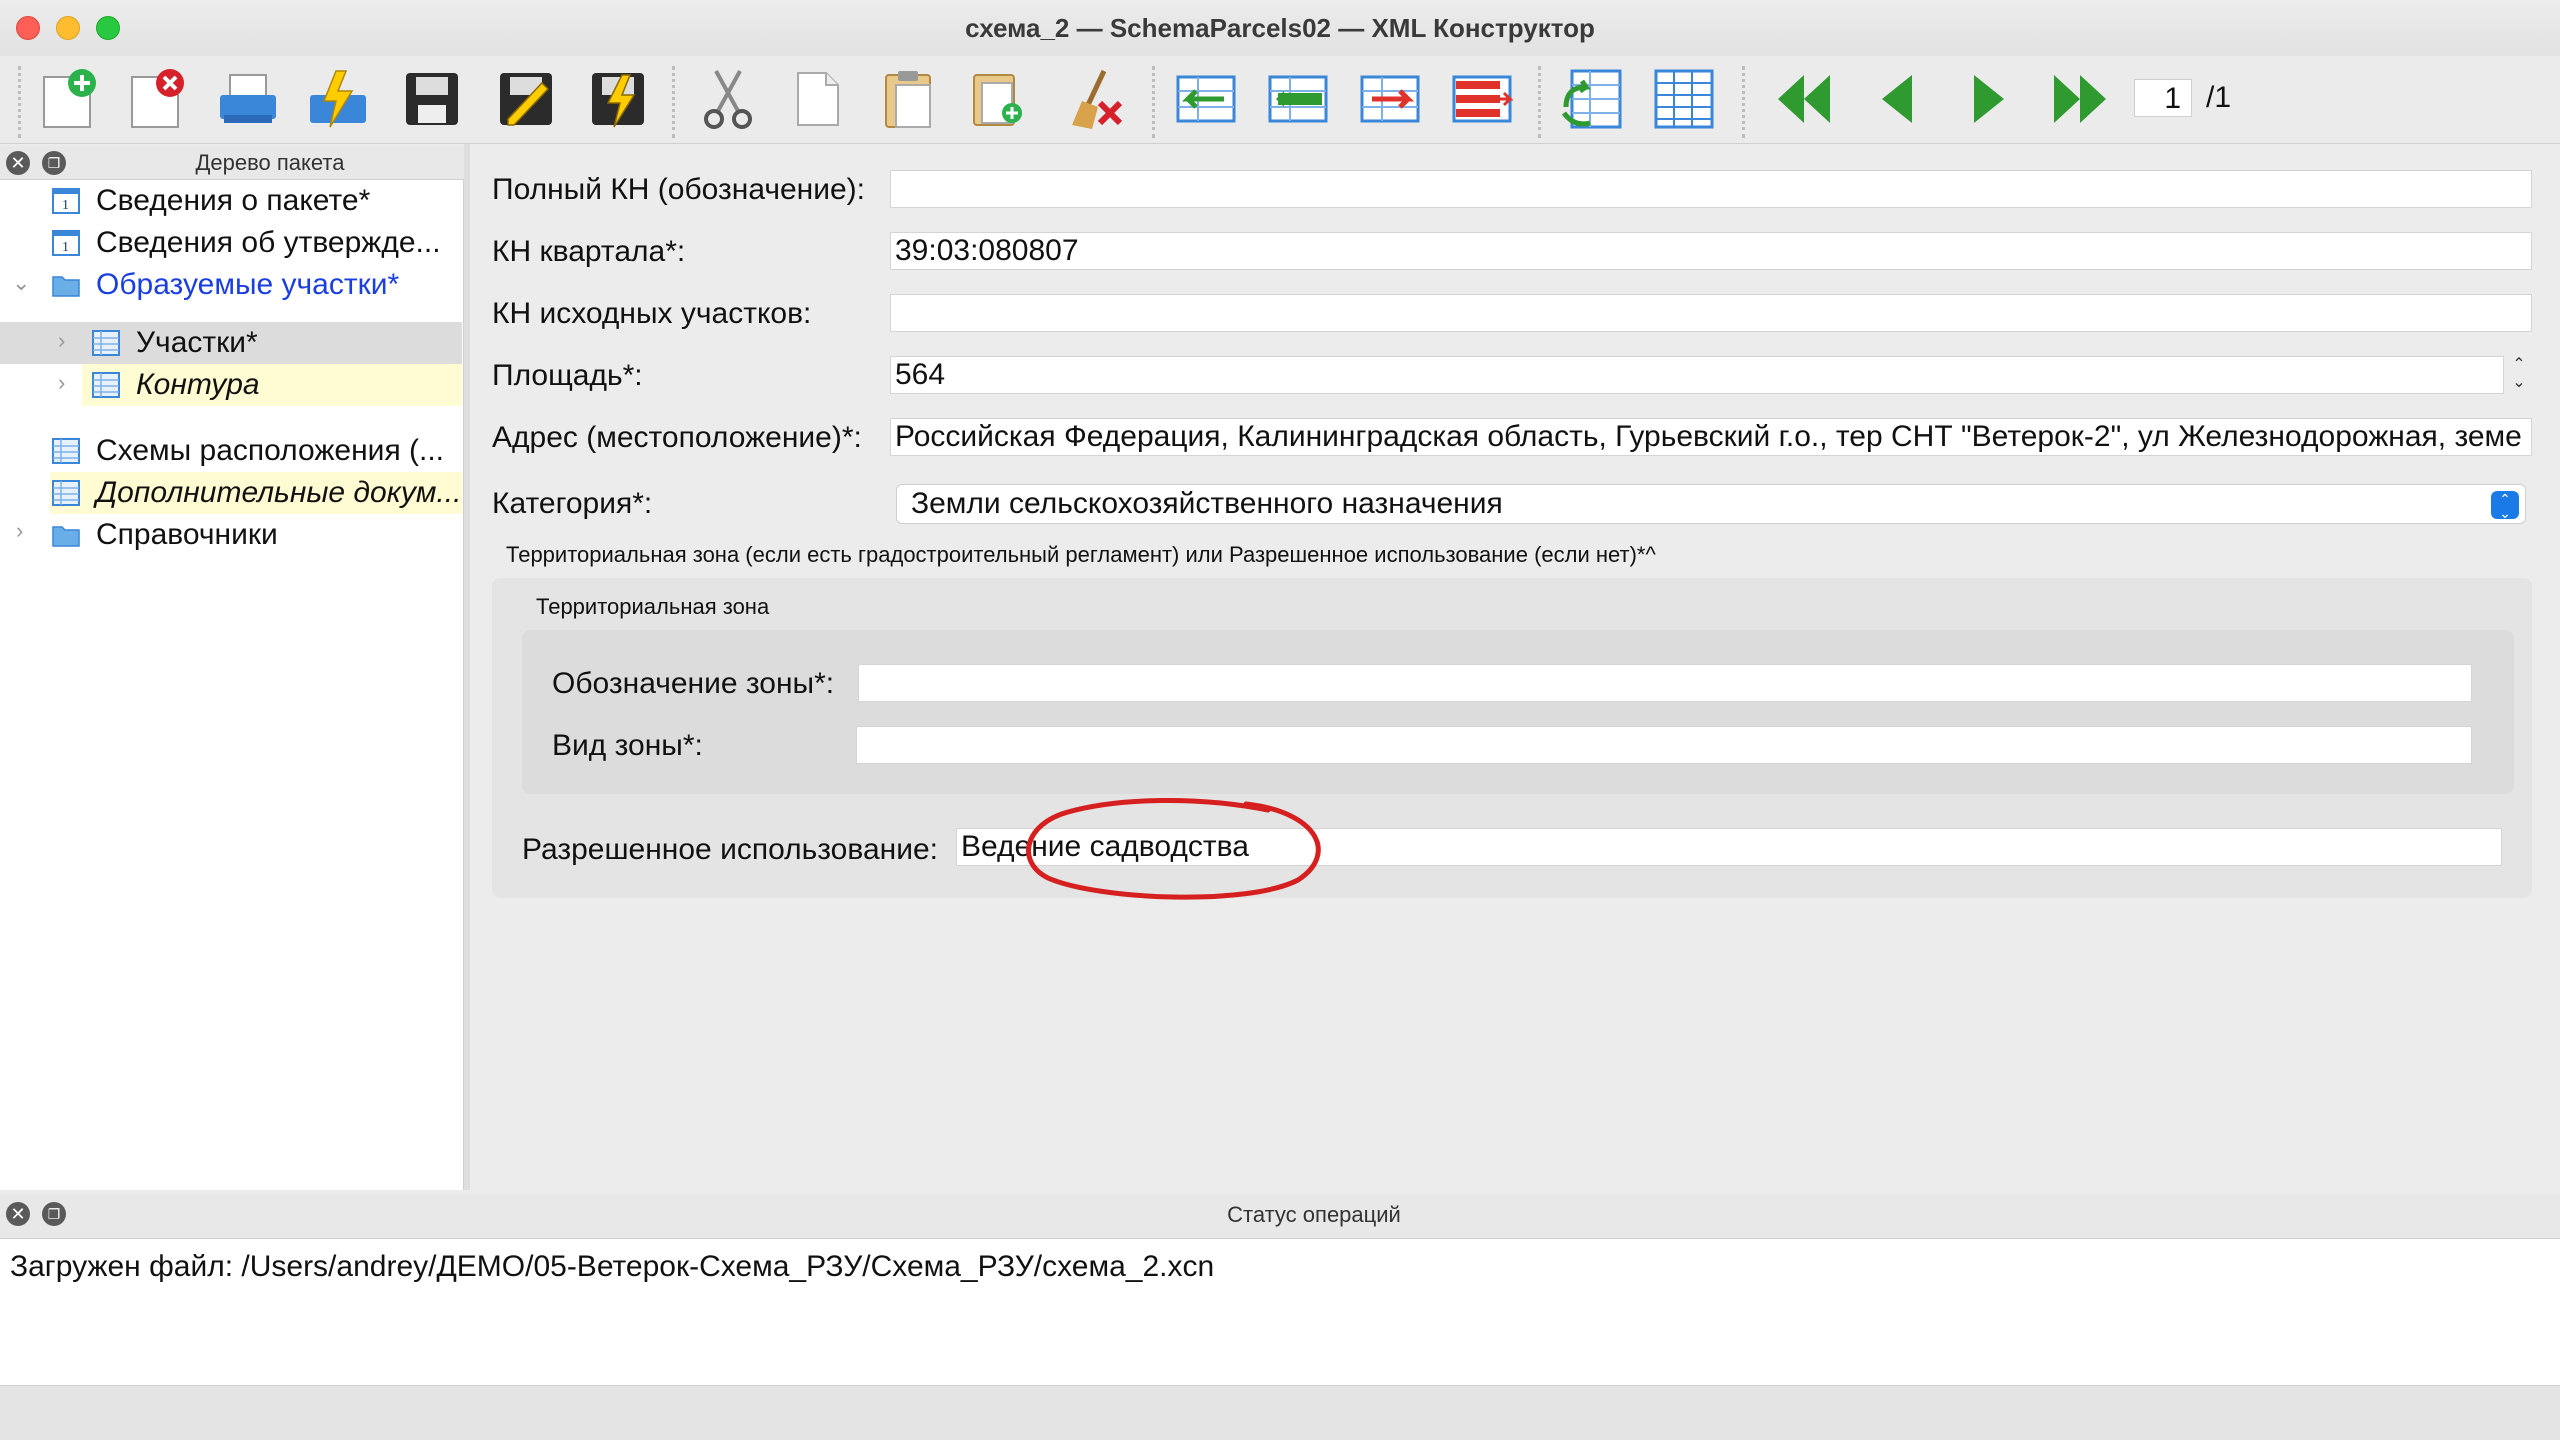  I want to click on float-panel-icon: ❐, so click(54, 163).